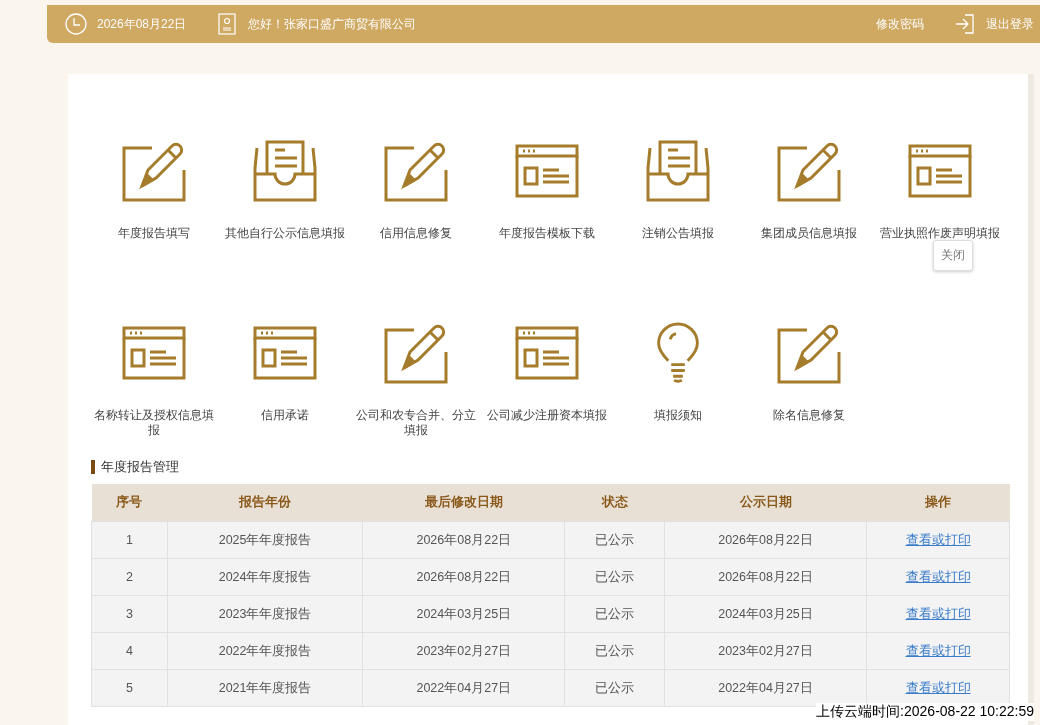 The image size is (1040, 725). What do you see at coordinates (129, 614) in the screenshot?
I see `table-cell: 3` at bounding box center [129, 614].